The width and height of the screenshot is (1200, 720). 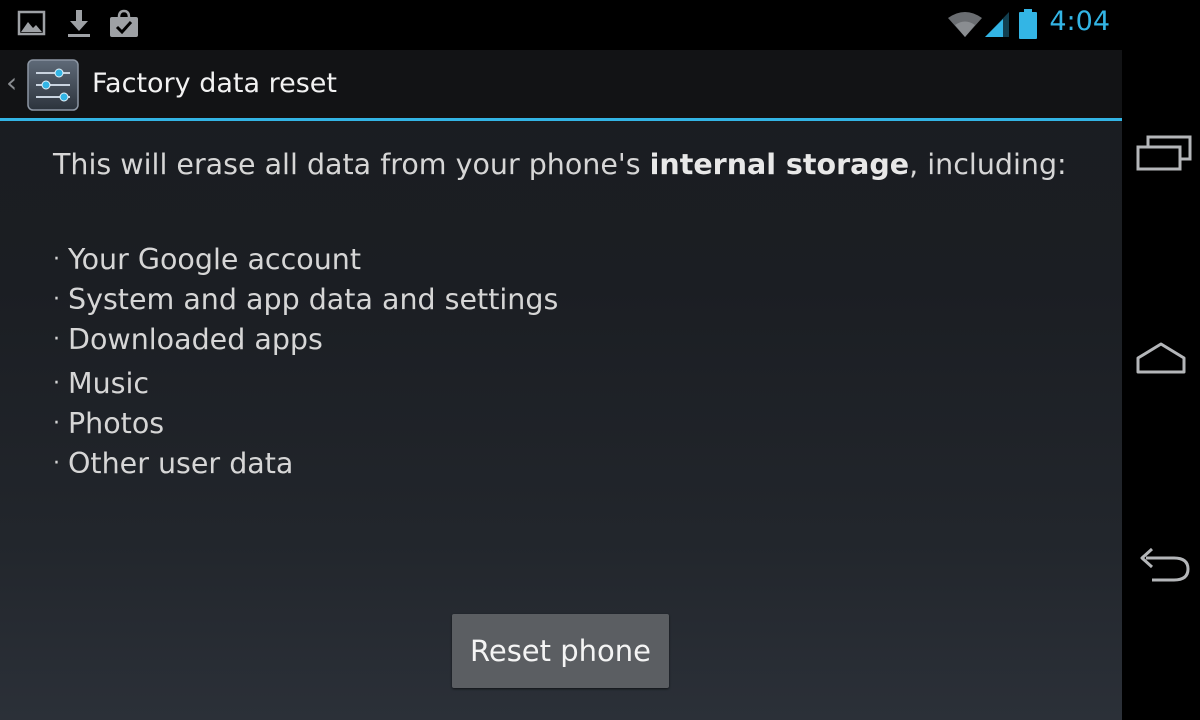 I want to click on list-item-label: System and app data and settings, so click(x=313, y=299).